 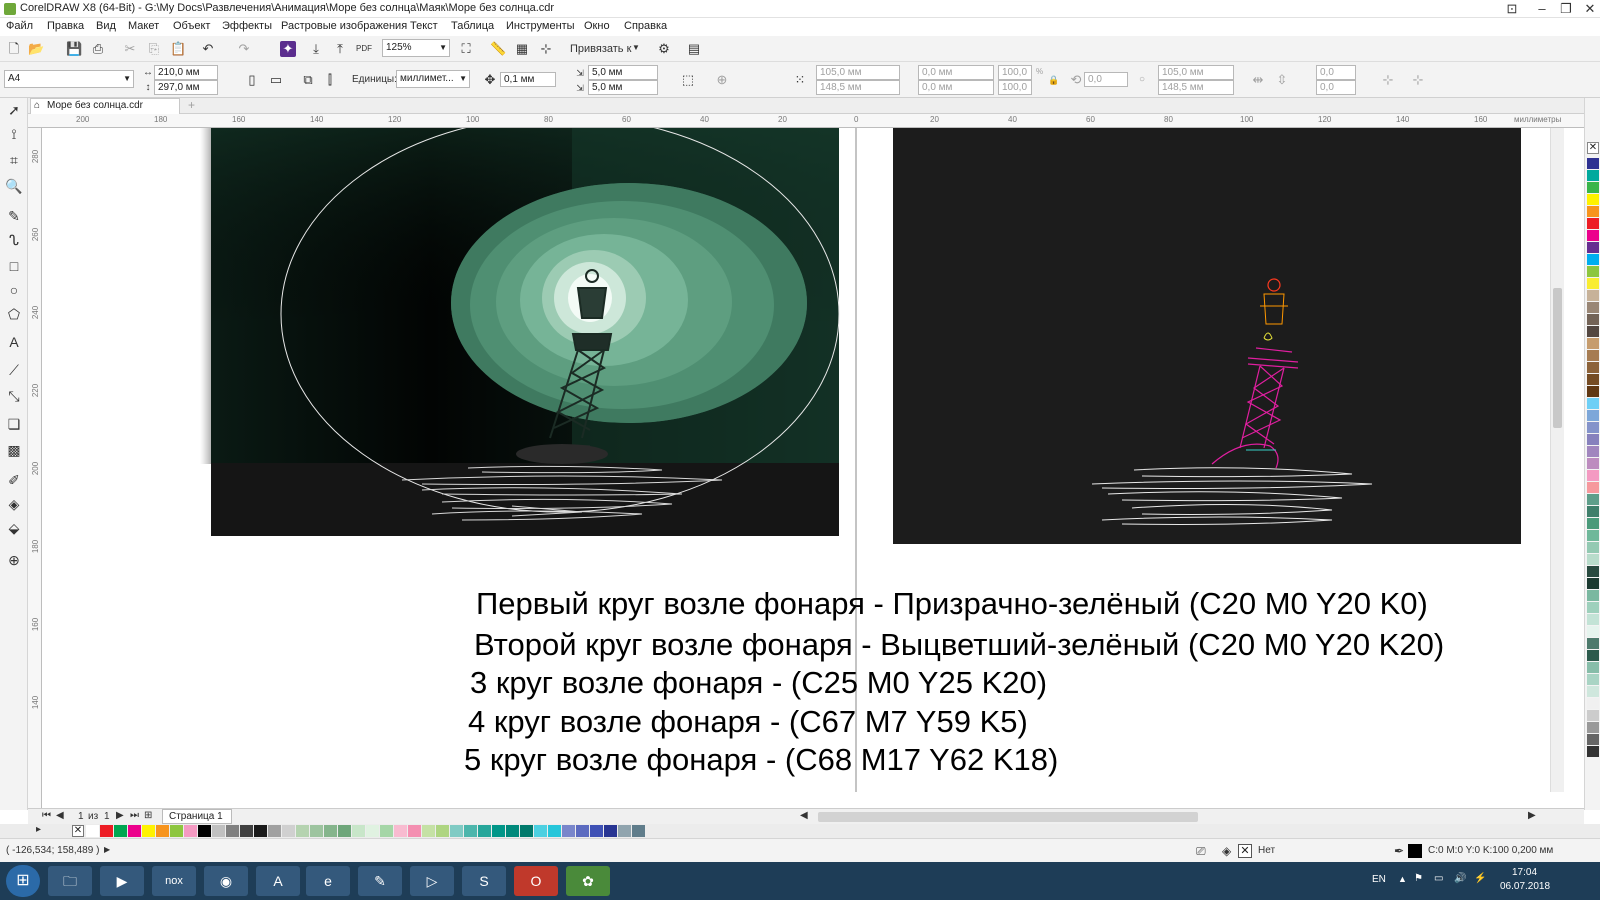 What do you see at coordinates (70, 881) in the screenshot?
I see `explorer-taskbar-icon: 🗀` at bounding box center [70, 881].